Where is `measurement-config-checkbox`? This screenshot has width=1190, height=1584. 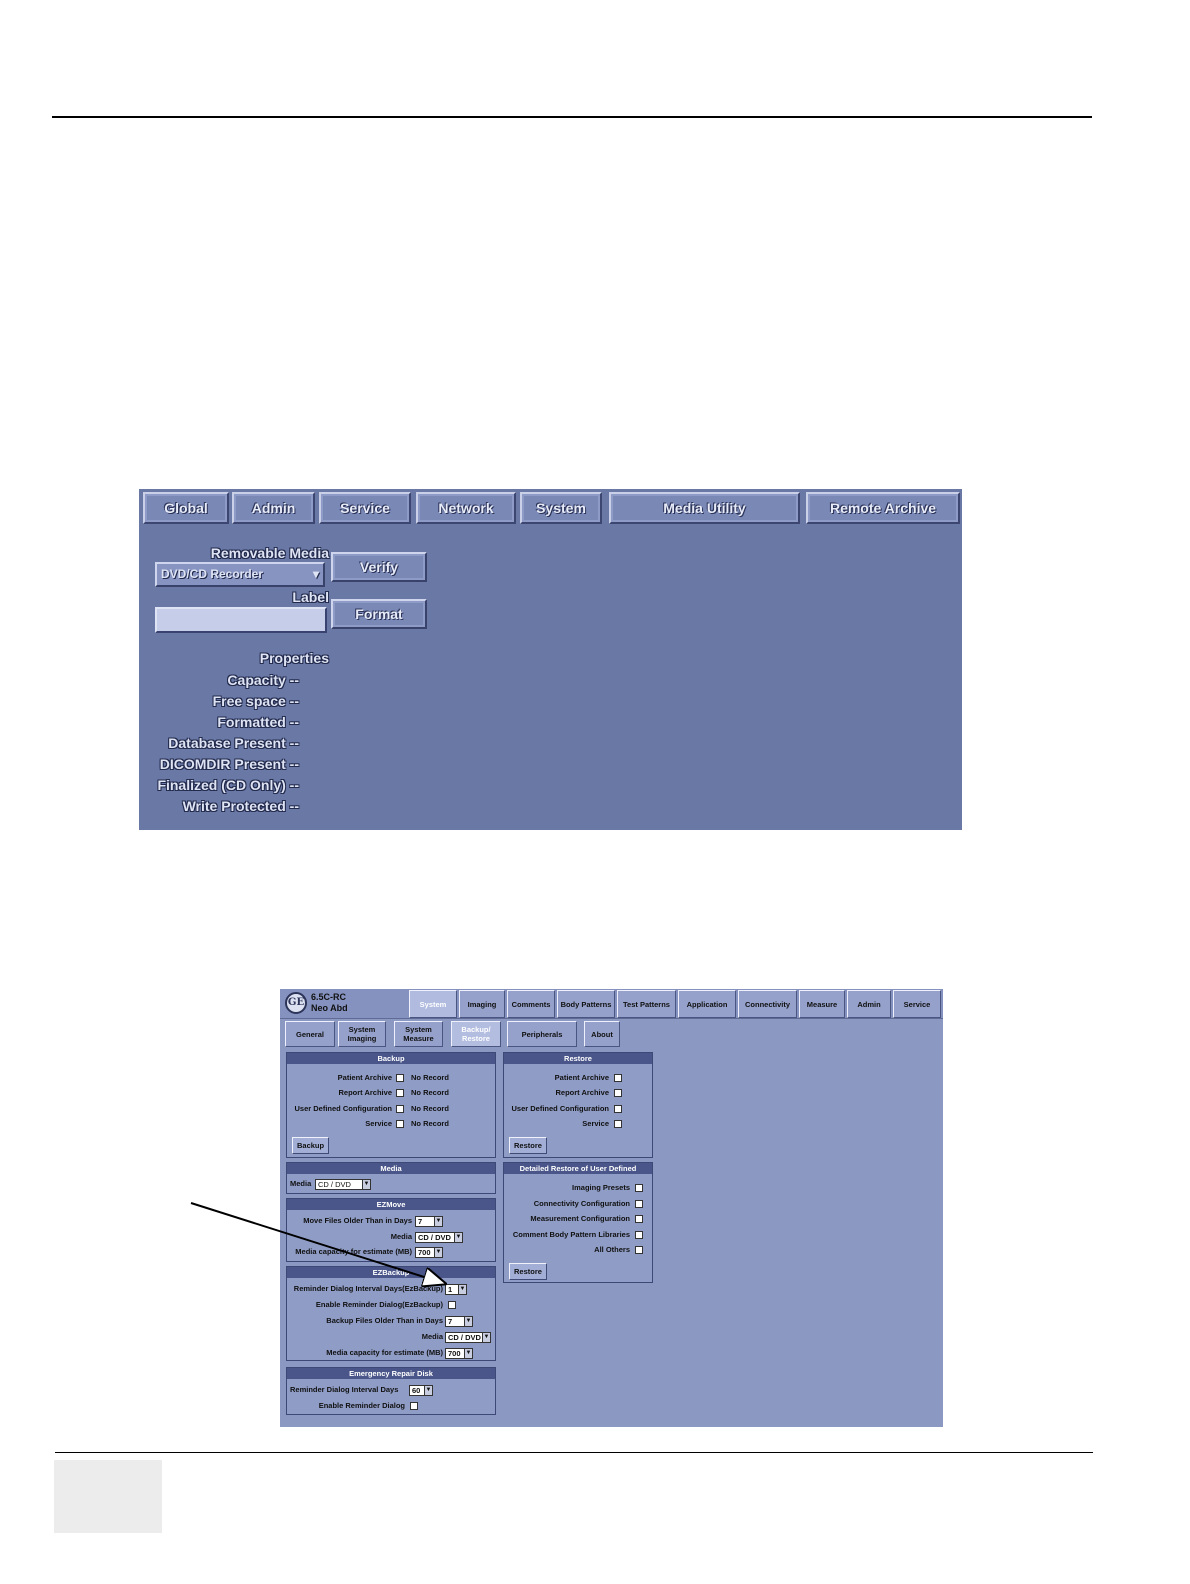 measurement-config-checkbox is located at coordinates (639, 1219).